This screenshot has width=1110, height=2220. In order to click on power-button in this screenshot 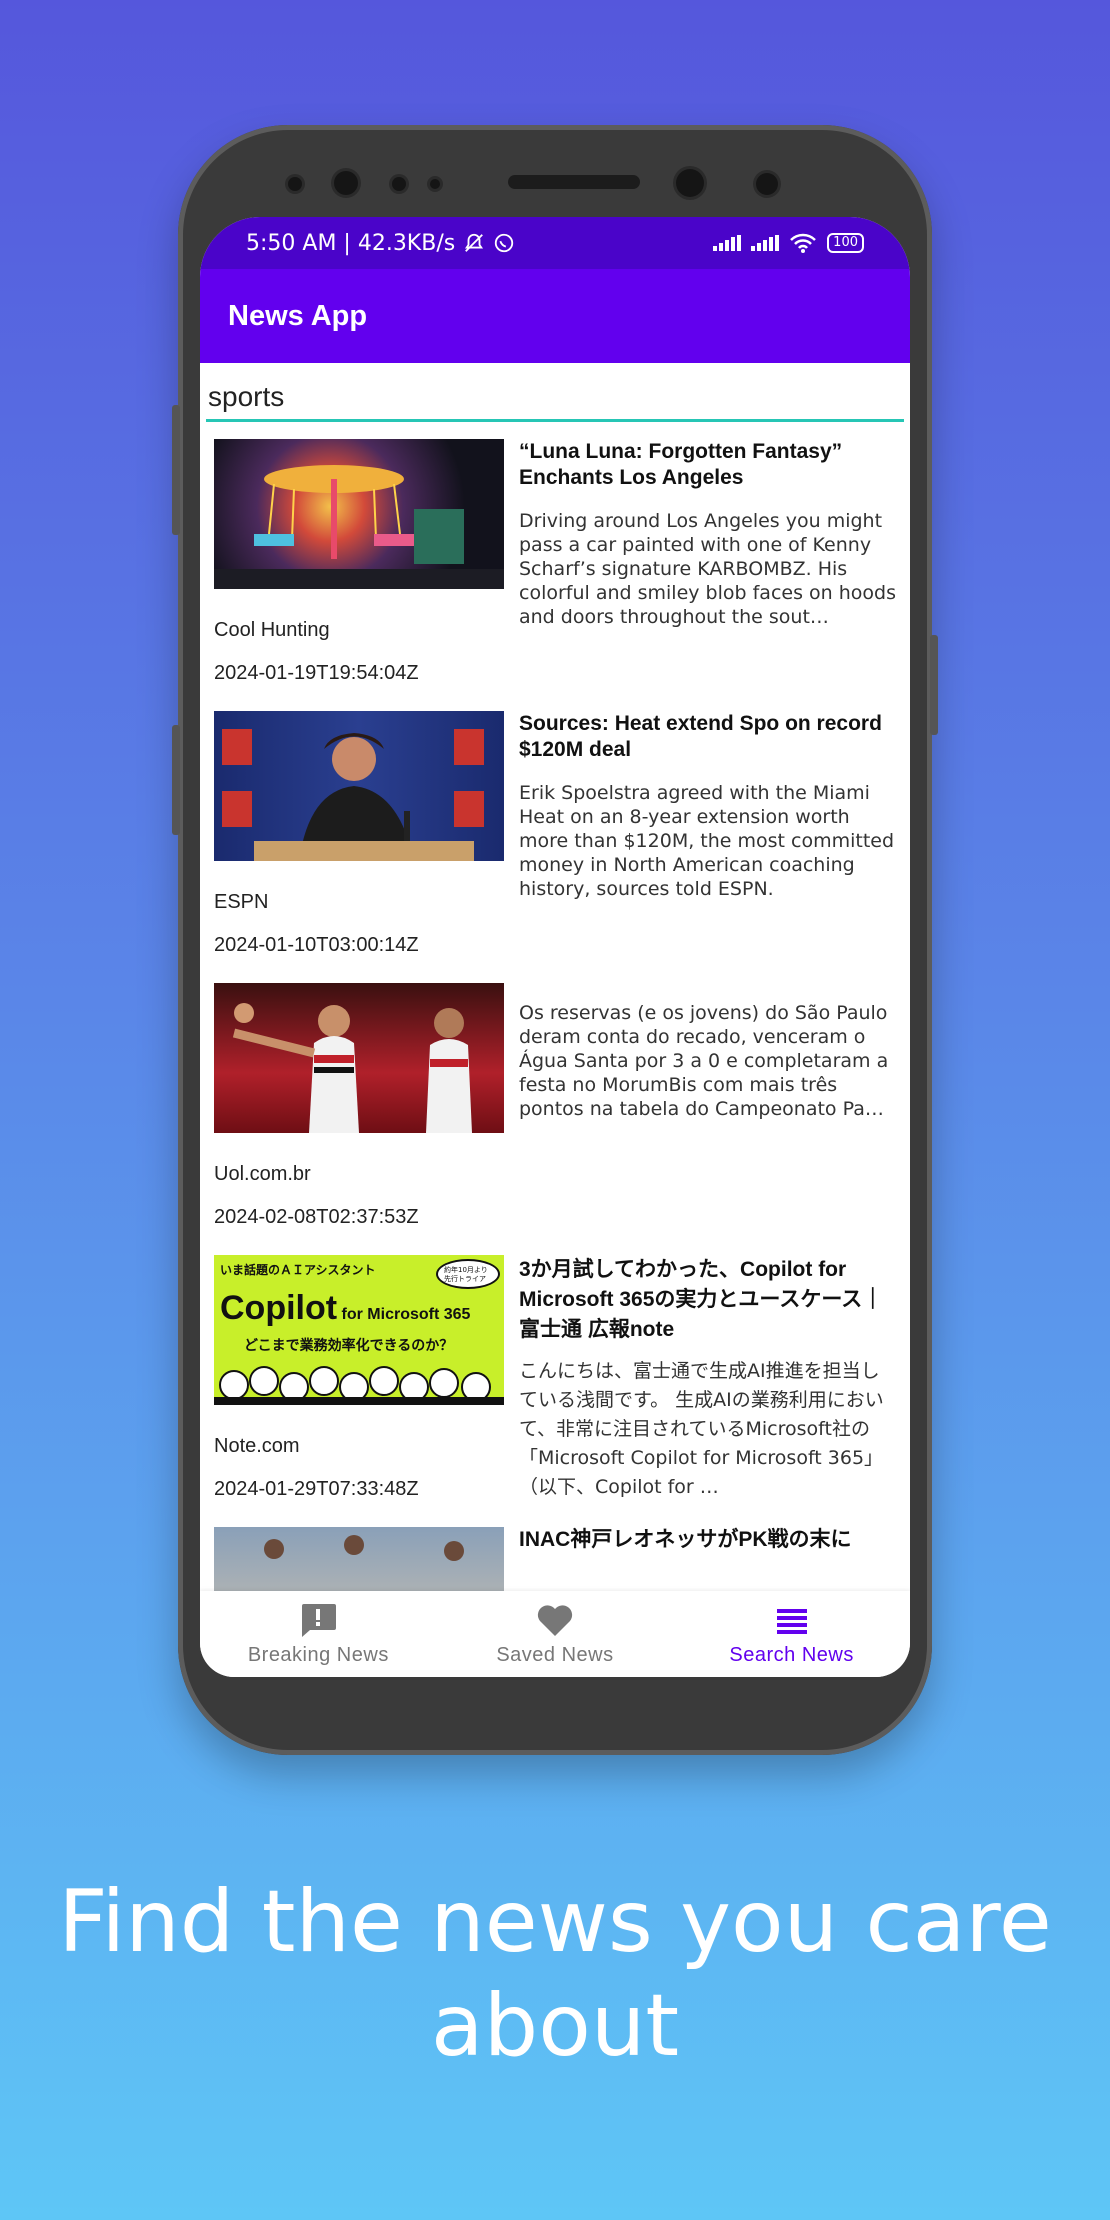, I will do `click(934, 685)`.